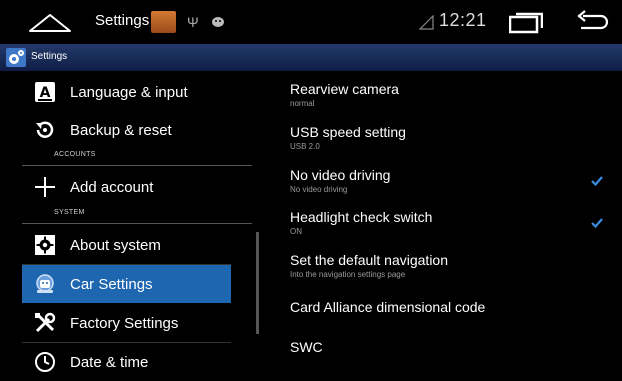 Image resolution: width=622 pixels, height=381 pixels. What do you see at coordinates (344, 89) in the screenshot?
I see `setting-title: Rearview camera` at bounding box center [344, 89].